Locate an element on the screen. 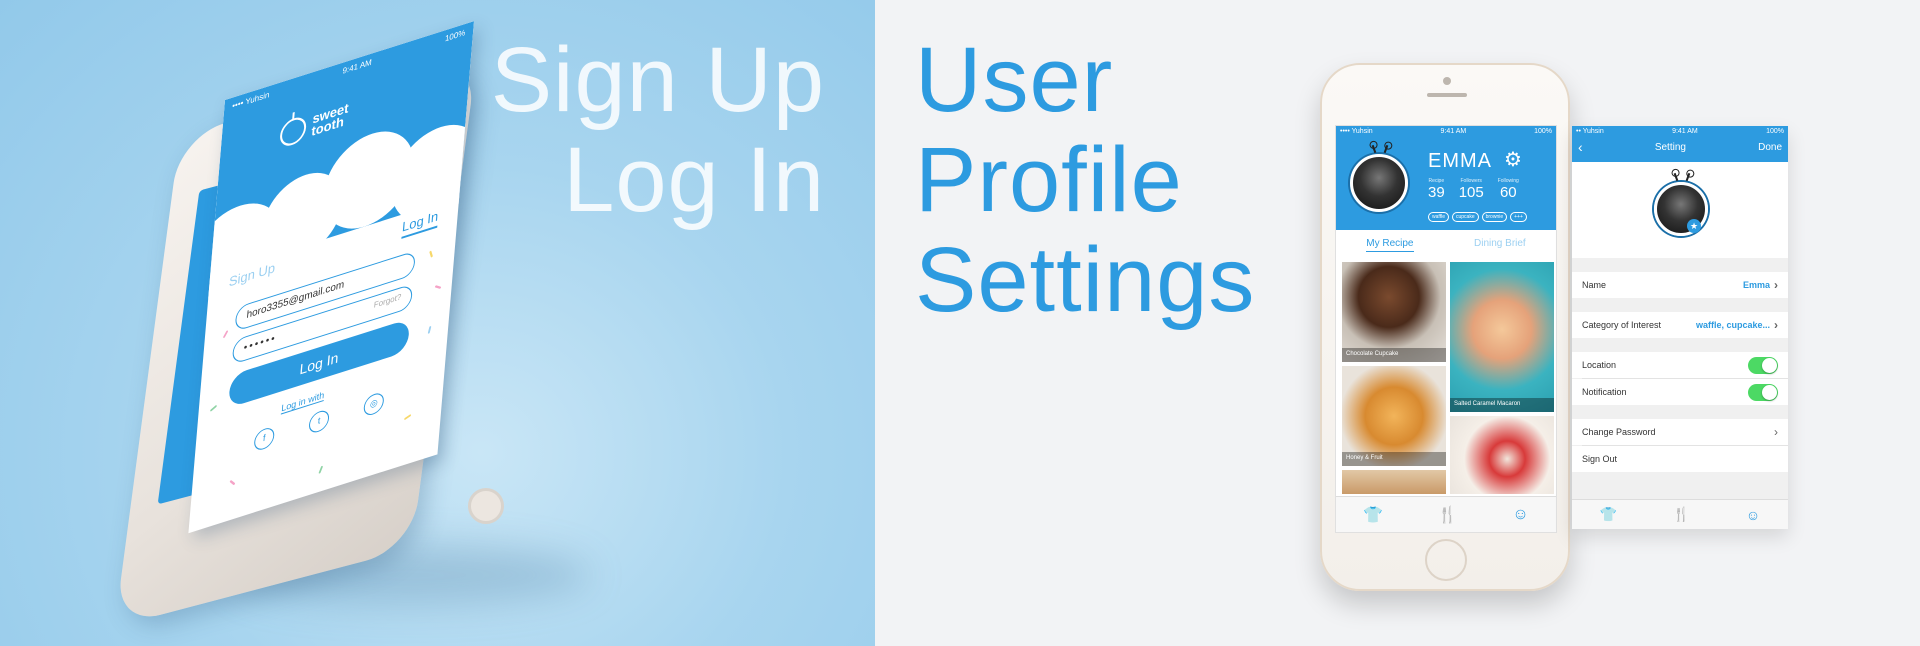 The width and height of the screenshot is (1920, 646). stat-label: Recipe is located at coordinates (1436, 181).